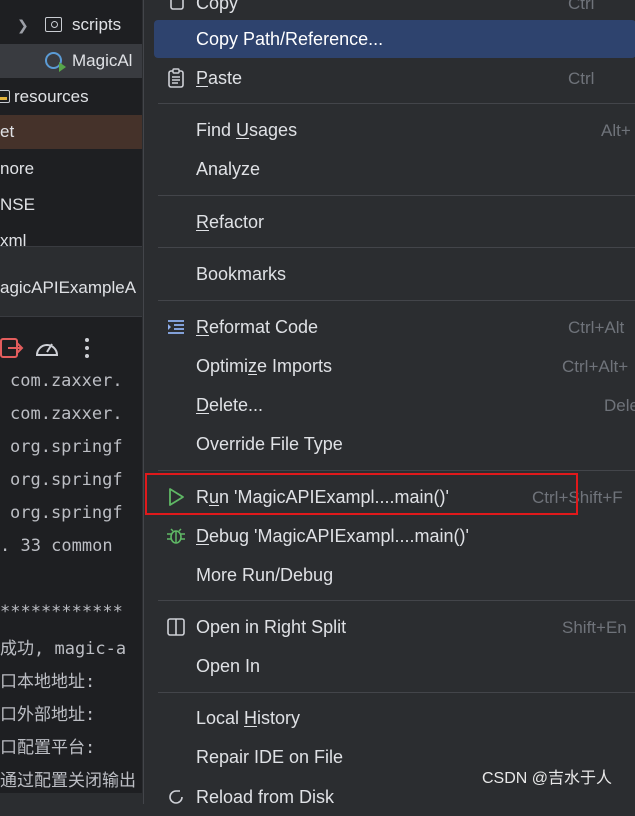 The height and width of the screenshot is (816, 635). Describe the element at coordinates (394, 718) in the screenshot. I see `menu-item-local-history: Local History` at that location.